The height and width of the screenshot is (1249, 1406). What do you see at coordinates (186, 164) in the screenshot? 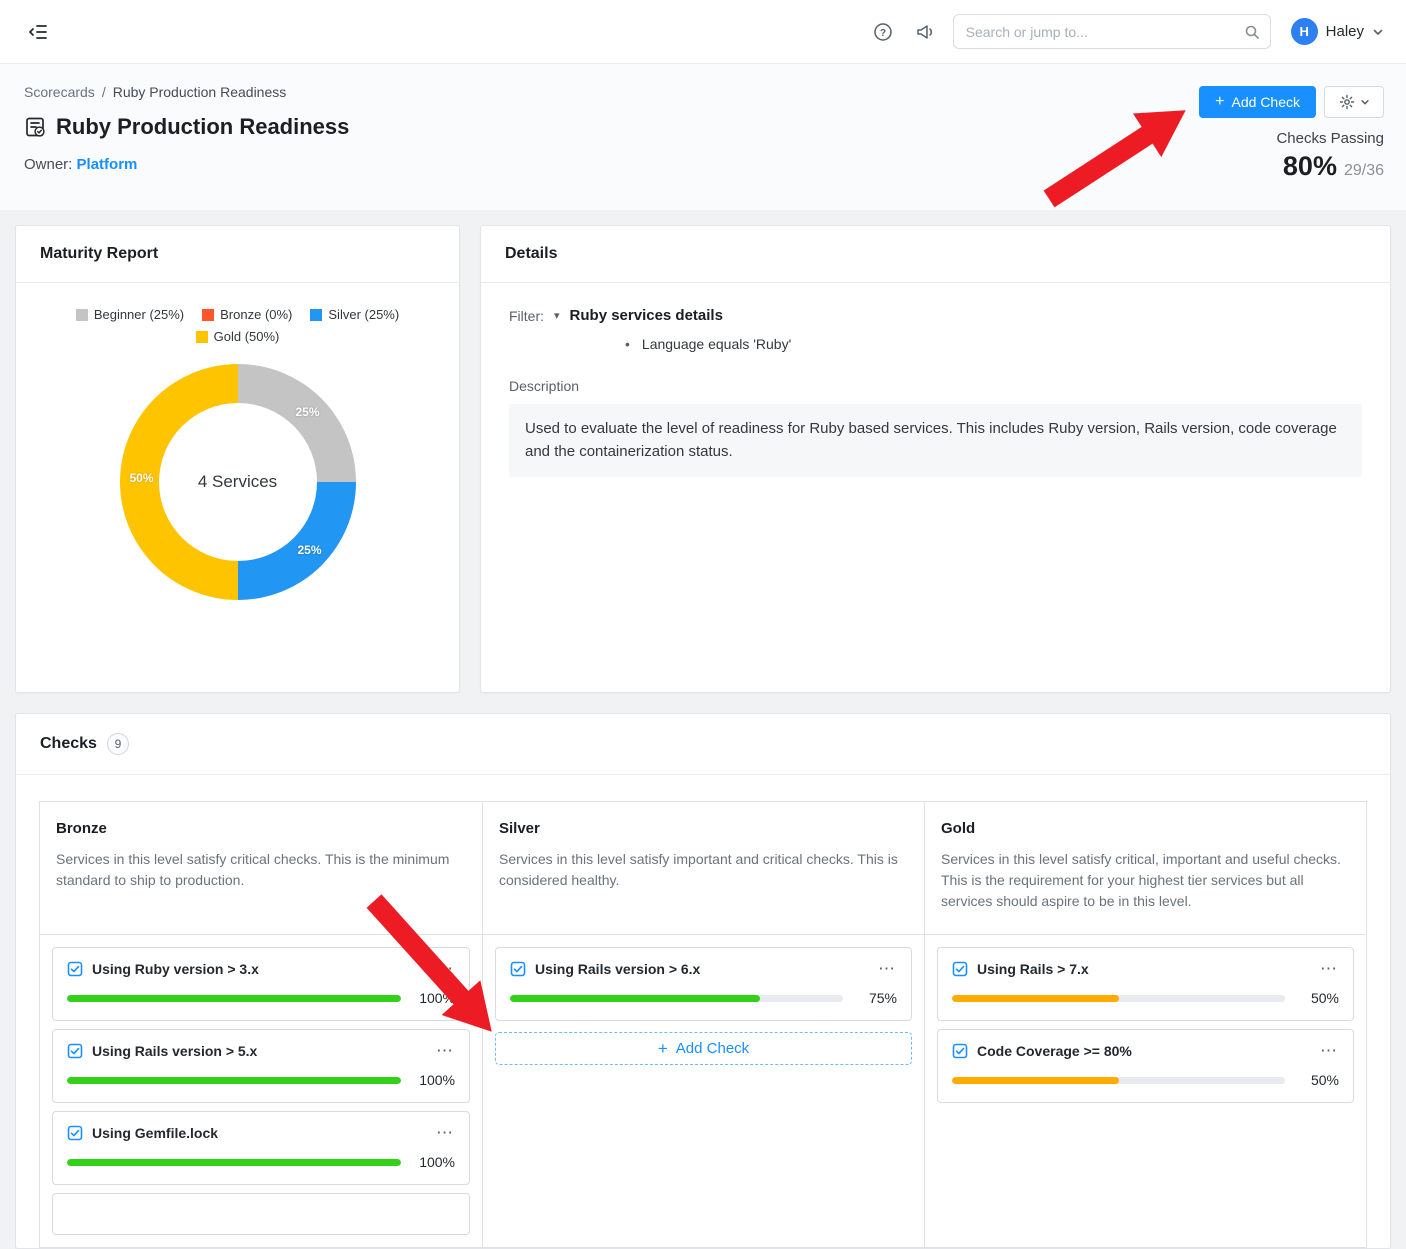
I see `owner-row: Owner: Platform` at bounding box center [186, 164].